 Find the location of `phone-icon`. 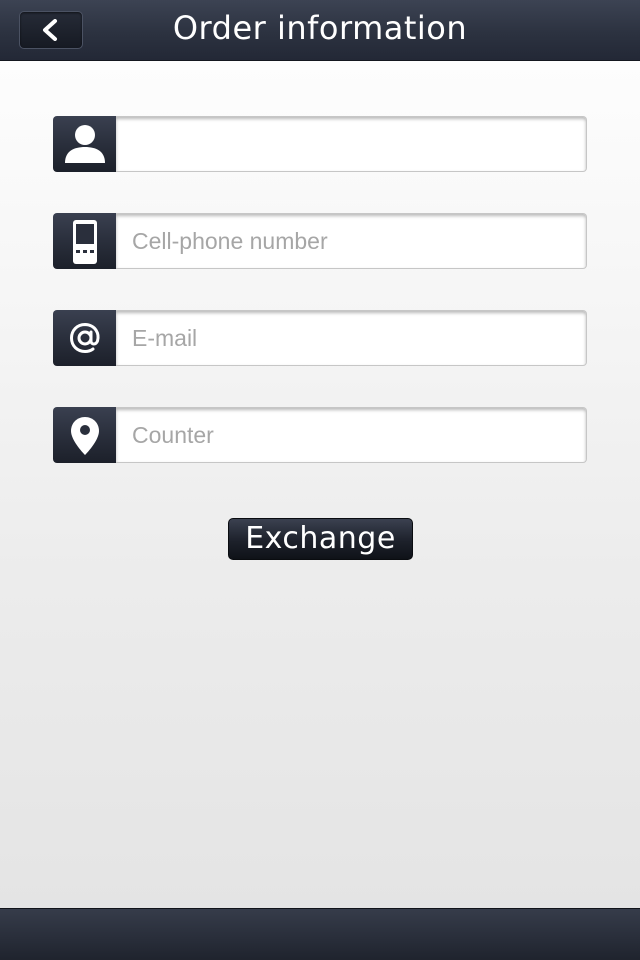

phone-icon is located at coordinates (85, 242).